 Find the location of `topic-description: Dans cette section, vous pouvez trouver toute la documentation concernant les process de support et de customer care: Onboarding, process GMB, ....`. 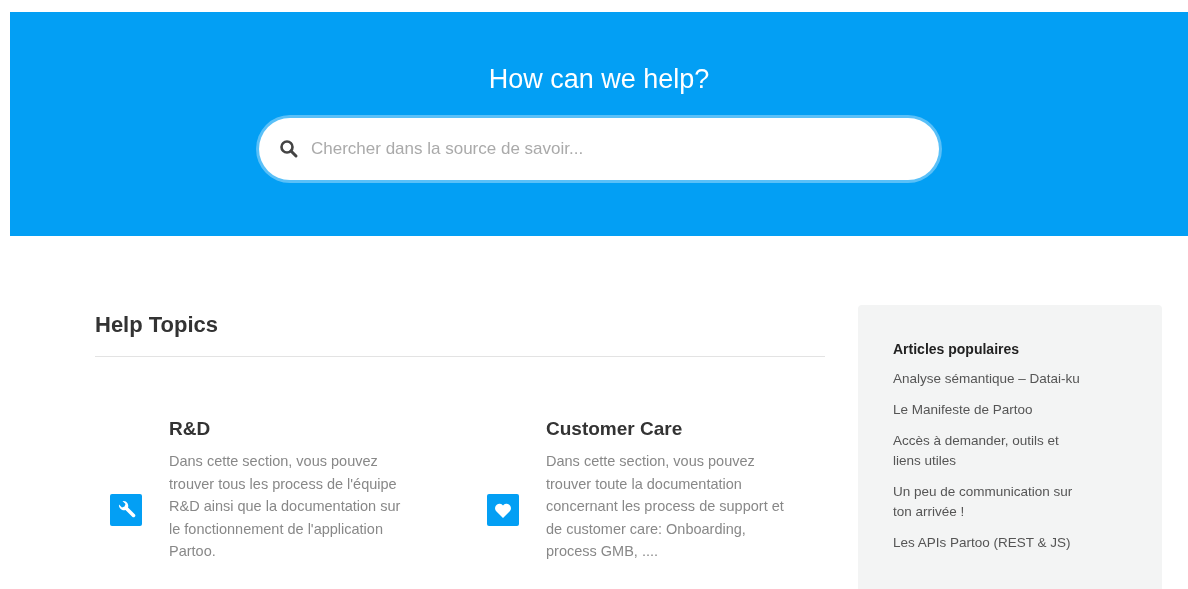

topic-description: Dans cette section, vous pouvez trouver toute la documentation concernant les process de support et de customer care: Onboarding, process GMB, .... is located at coordinates (665, 506).